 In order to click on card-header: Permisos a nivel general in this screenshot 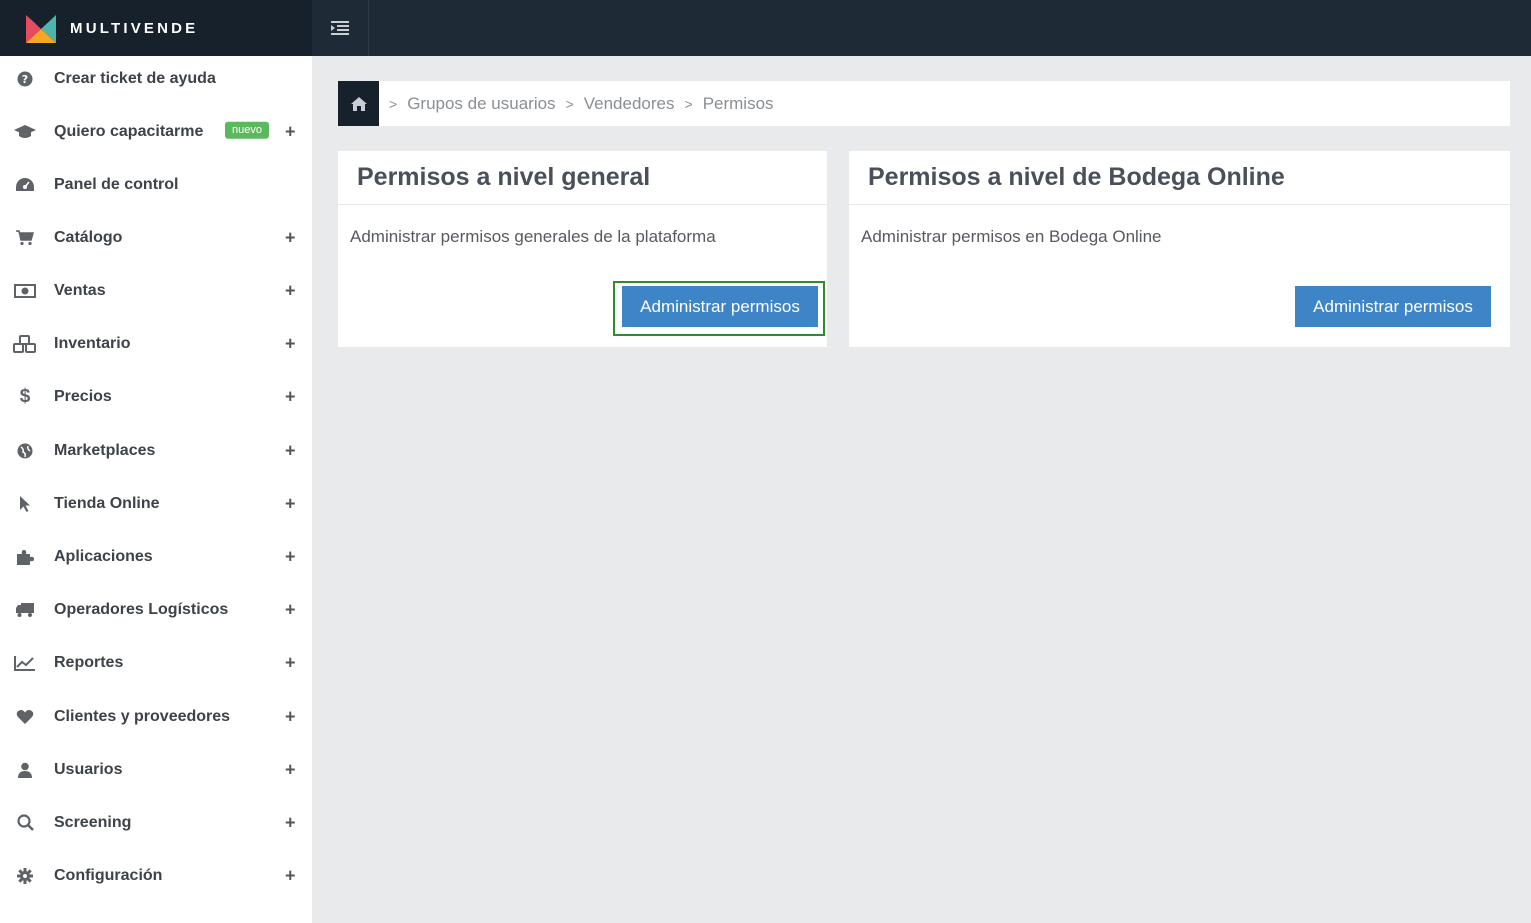, I will do `click(582, 178)`.